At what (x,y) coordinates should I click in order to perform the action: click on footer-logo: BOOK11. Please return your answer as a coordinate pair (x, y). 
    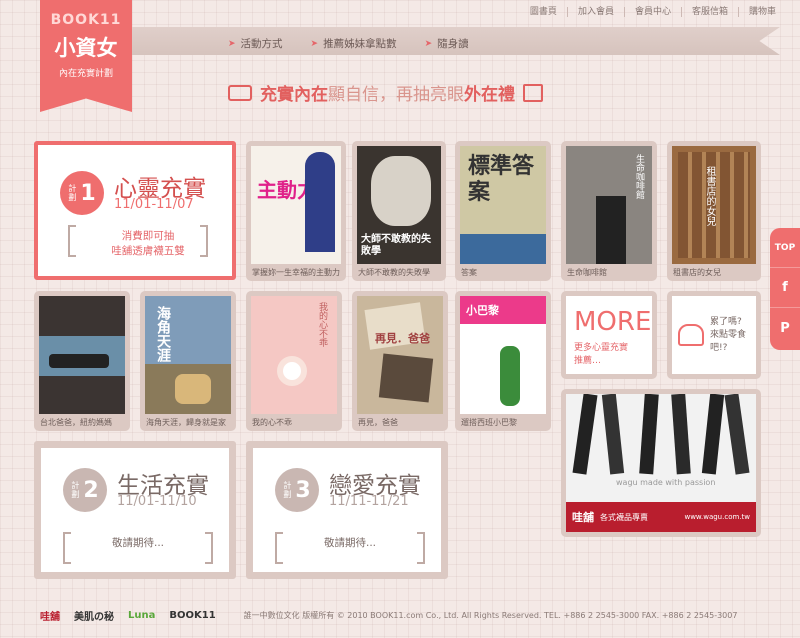
    Looking at the image, I should click on (192, 615).